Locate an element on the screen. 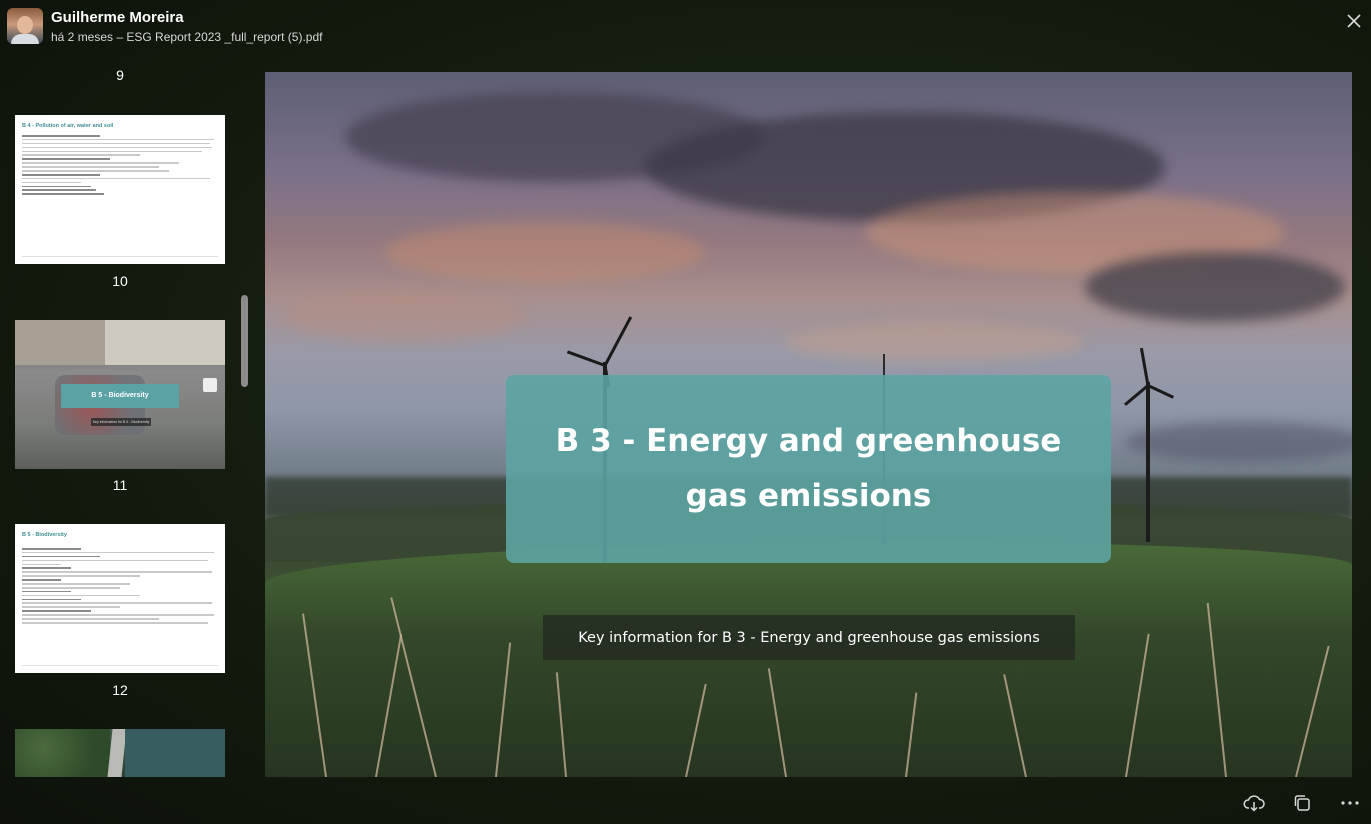 This screenshot has width=1371, height=824. avatar-shirt is located at coordinates (25, 39).